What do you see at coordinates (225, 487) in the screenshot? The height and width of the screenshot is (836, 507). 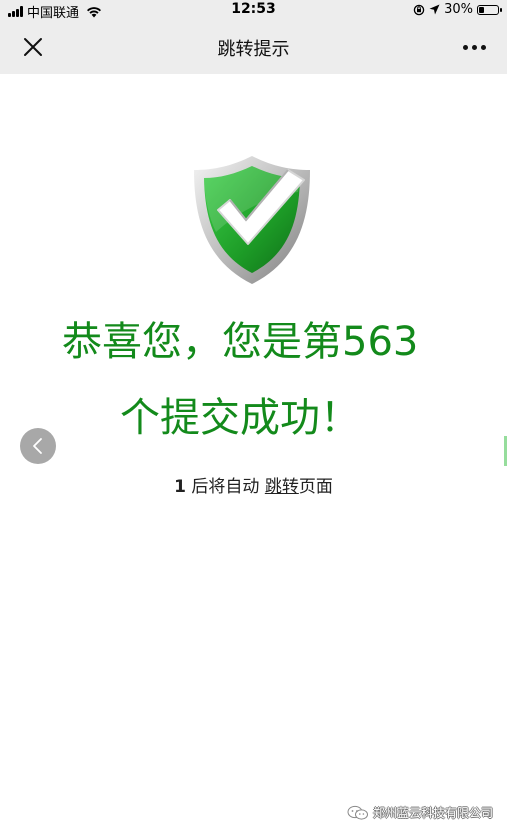 I see `redirect-prefix: 后将自动` at bounding box center [225, 487].